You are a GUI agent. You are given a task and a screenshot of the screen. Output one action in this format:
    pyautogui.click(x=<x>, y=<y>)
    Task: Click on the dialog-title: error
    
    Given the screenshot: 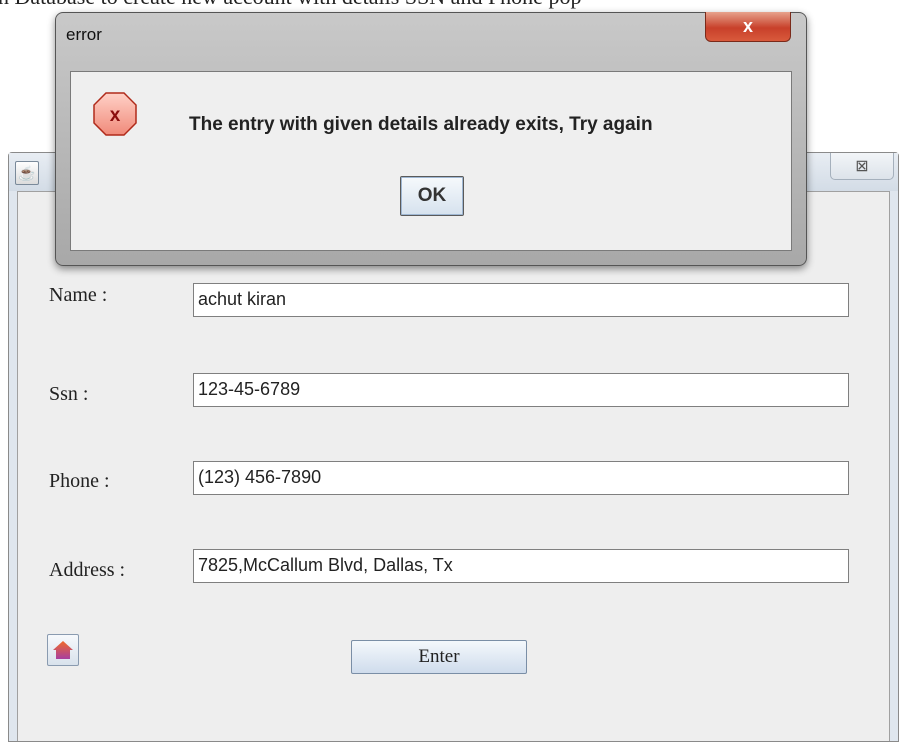 What is the action you would take?
    pyautogui.click(x=84, y=34)
    